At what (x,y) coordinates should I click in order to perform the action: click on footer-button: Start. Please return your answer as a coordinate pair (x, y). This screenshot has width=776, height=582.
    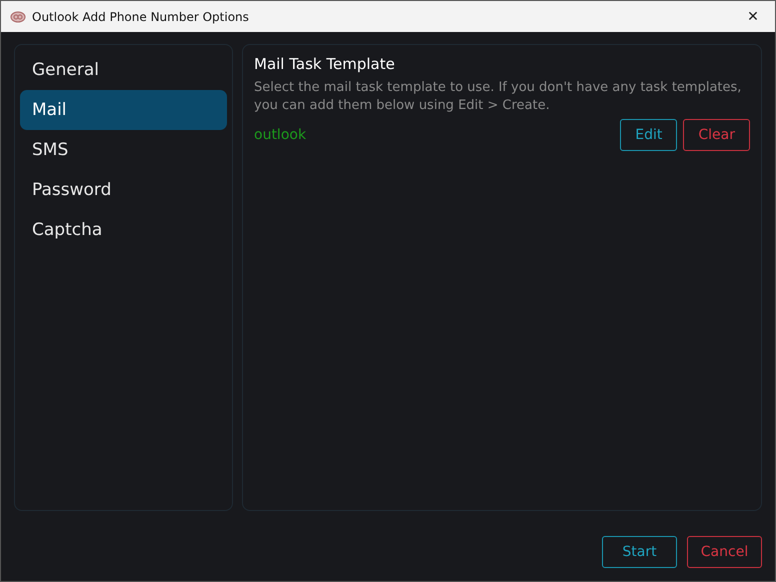
    Looking at the image, I should click on (639, 552).